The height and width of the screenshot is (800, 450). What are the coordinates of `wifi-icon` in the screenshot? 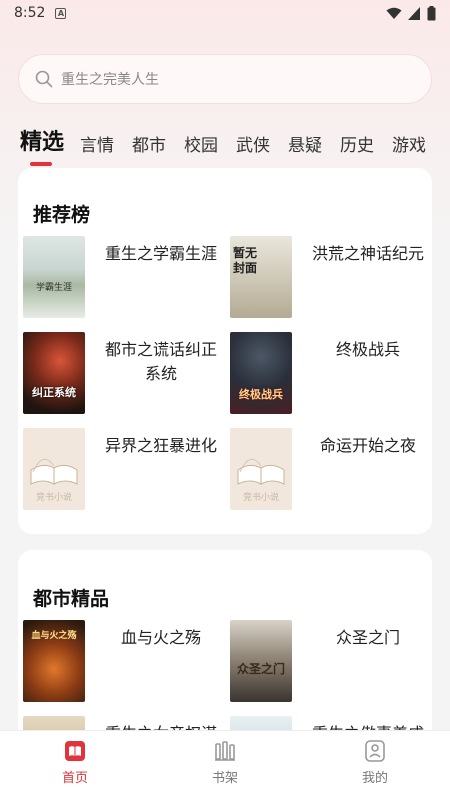 It's located at (394, 13).